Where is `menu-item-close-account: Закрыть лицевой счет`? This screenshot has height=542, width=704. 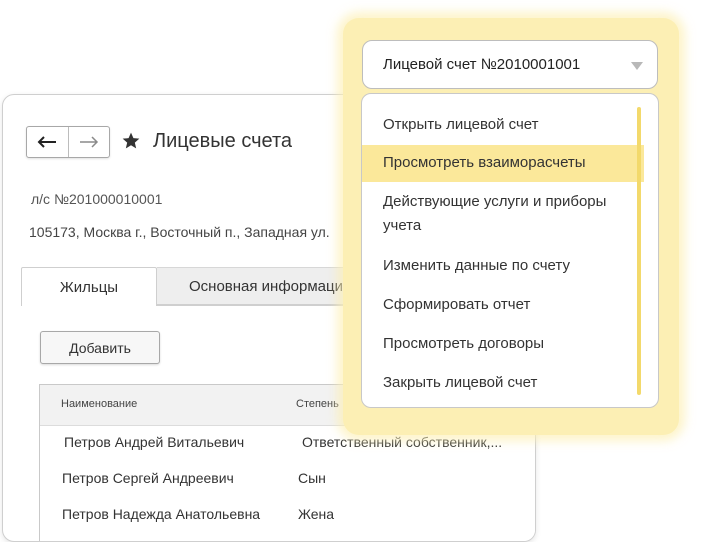
menu-item-close-account: Закрыть лицевой счет is located at coordinates (503, 383).